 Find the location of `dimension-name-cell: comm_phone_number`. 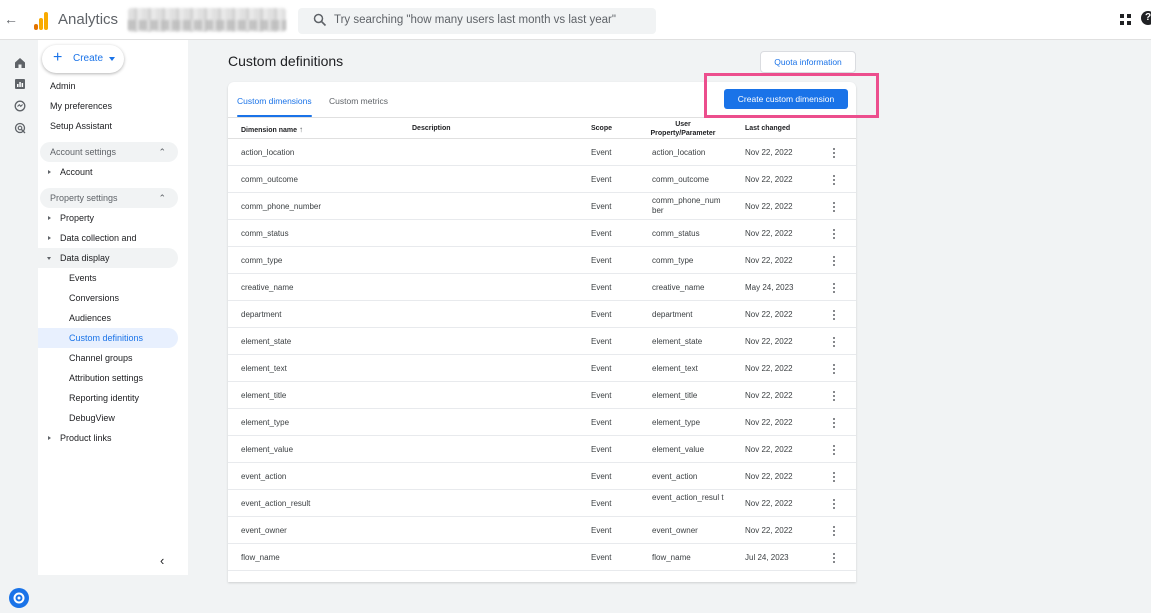

dimension-name-cell: comm_phone_number is located at coordinates (281, 206).